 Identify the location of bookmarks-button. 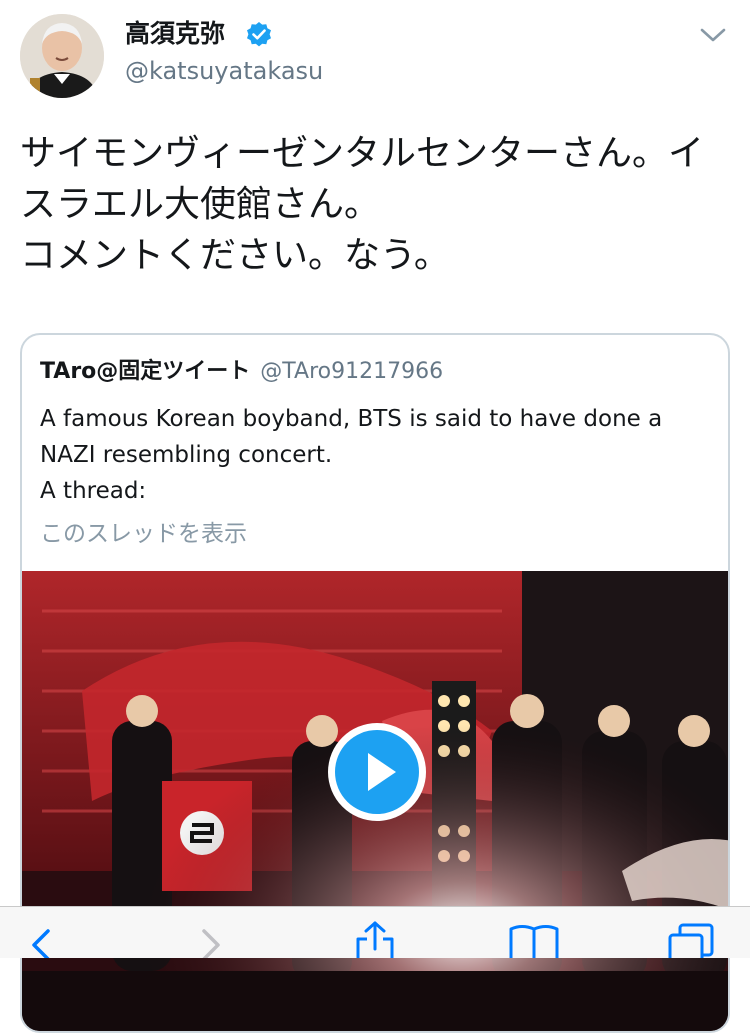
(534, 939).